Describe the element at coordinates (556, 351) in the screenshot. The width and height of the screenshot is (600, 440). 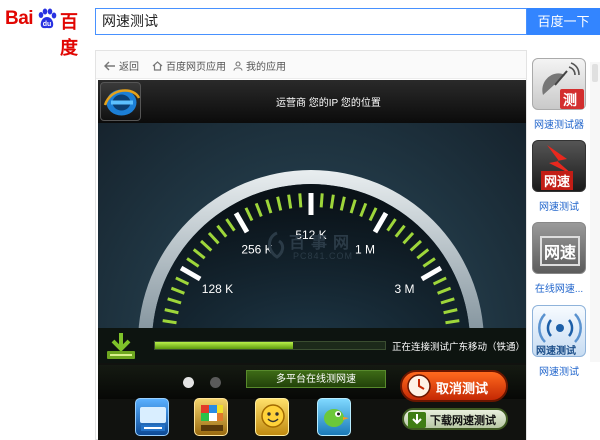
I see `side-thumb-text-4: 网速测试` at that location.